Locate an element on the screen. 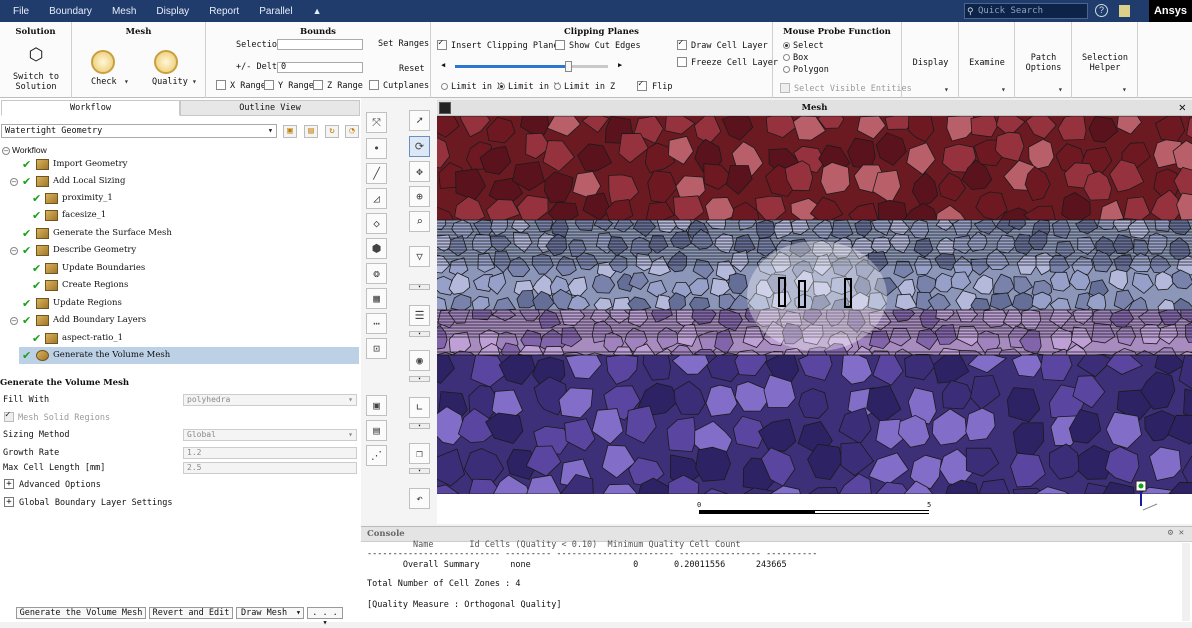 This screenshot has width=1192, height=628. examine-group: Examine ▾ is located at coordinates (987, 60).